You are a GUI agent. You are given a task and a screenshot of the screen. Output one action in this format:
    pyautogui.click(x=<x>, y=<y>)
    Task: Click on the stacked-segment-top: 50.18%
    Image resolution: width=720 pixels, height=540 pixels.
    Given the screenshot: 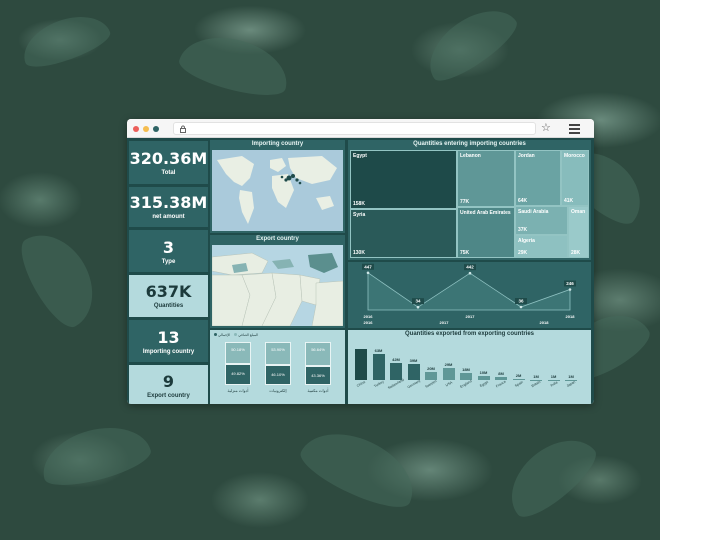 What is the action you would take?
    pyautogui.click(x=238, y=353)
    